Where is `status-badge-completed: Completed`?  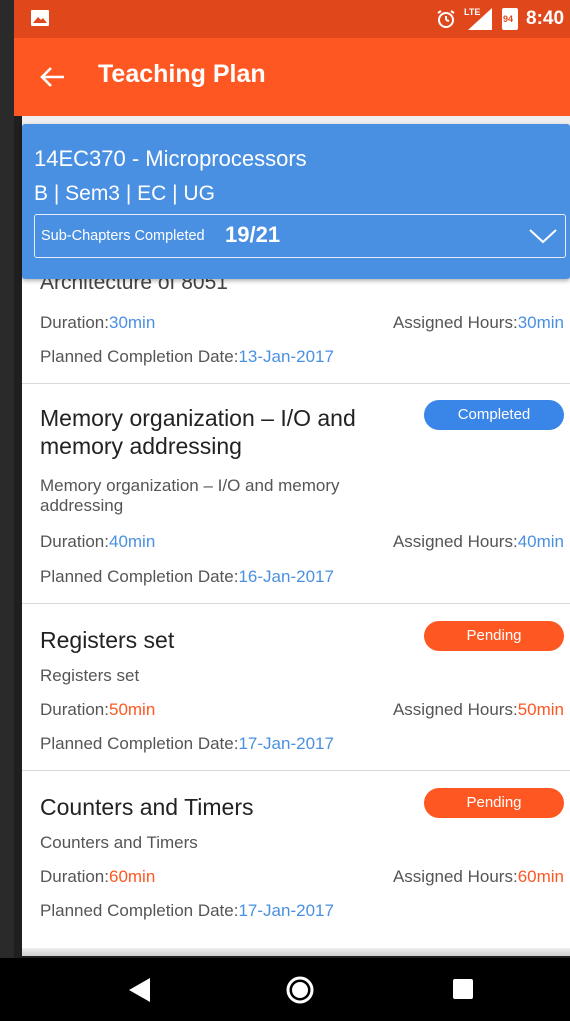
status-badge-completed: Completed is located at coordinates (494, 415).